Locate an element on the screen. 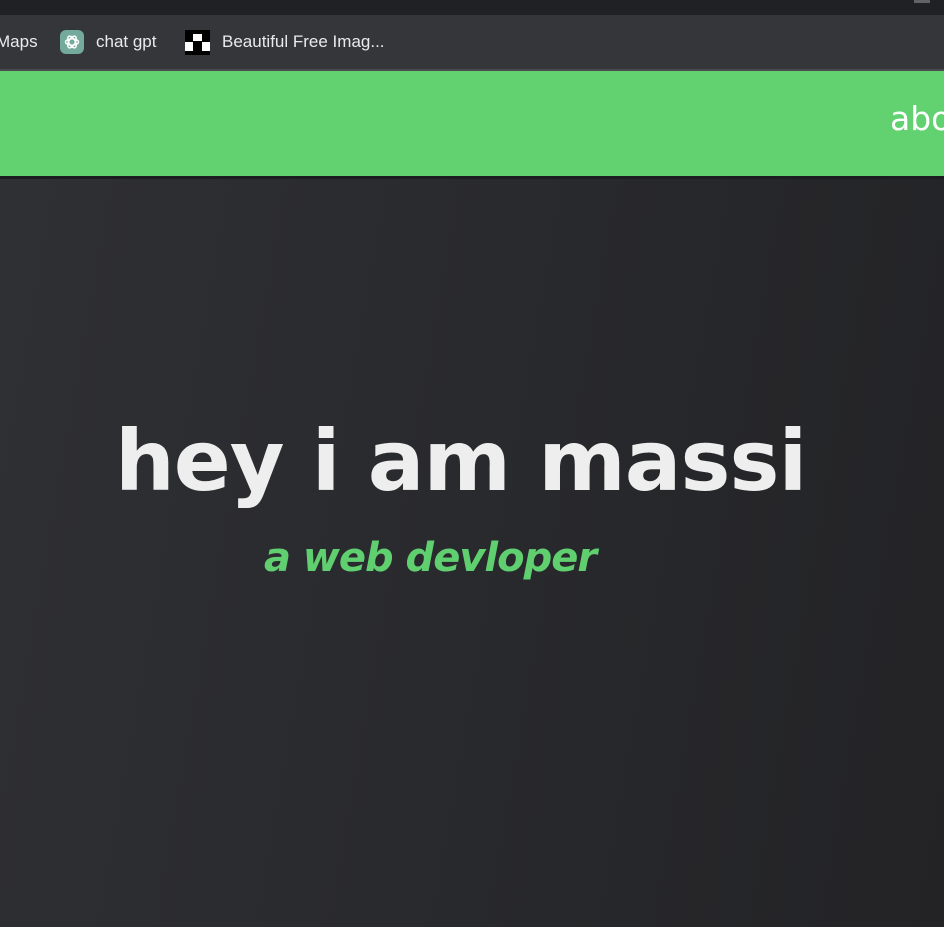 The width and height of the screenshot is (944, 927). nav-link-about: abo is located at coordinates (917, 118).